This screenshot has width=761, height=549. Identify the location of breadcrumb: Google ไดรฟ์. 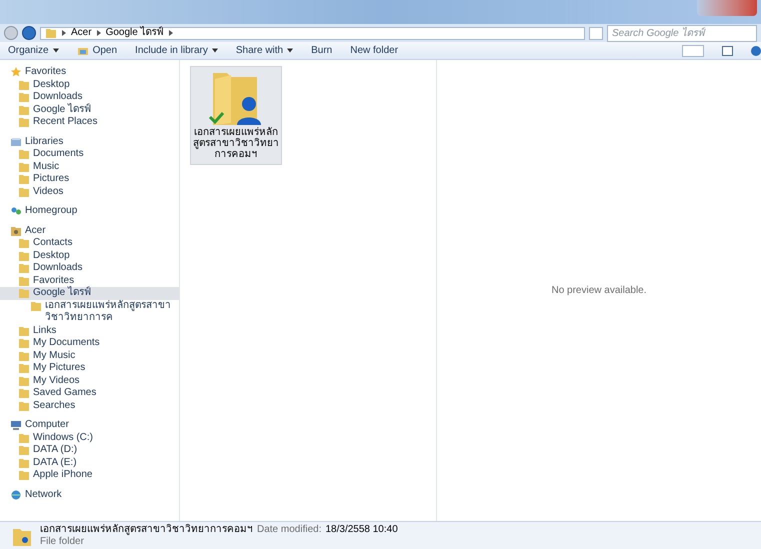
(135, 33).